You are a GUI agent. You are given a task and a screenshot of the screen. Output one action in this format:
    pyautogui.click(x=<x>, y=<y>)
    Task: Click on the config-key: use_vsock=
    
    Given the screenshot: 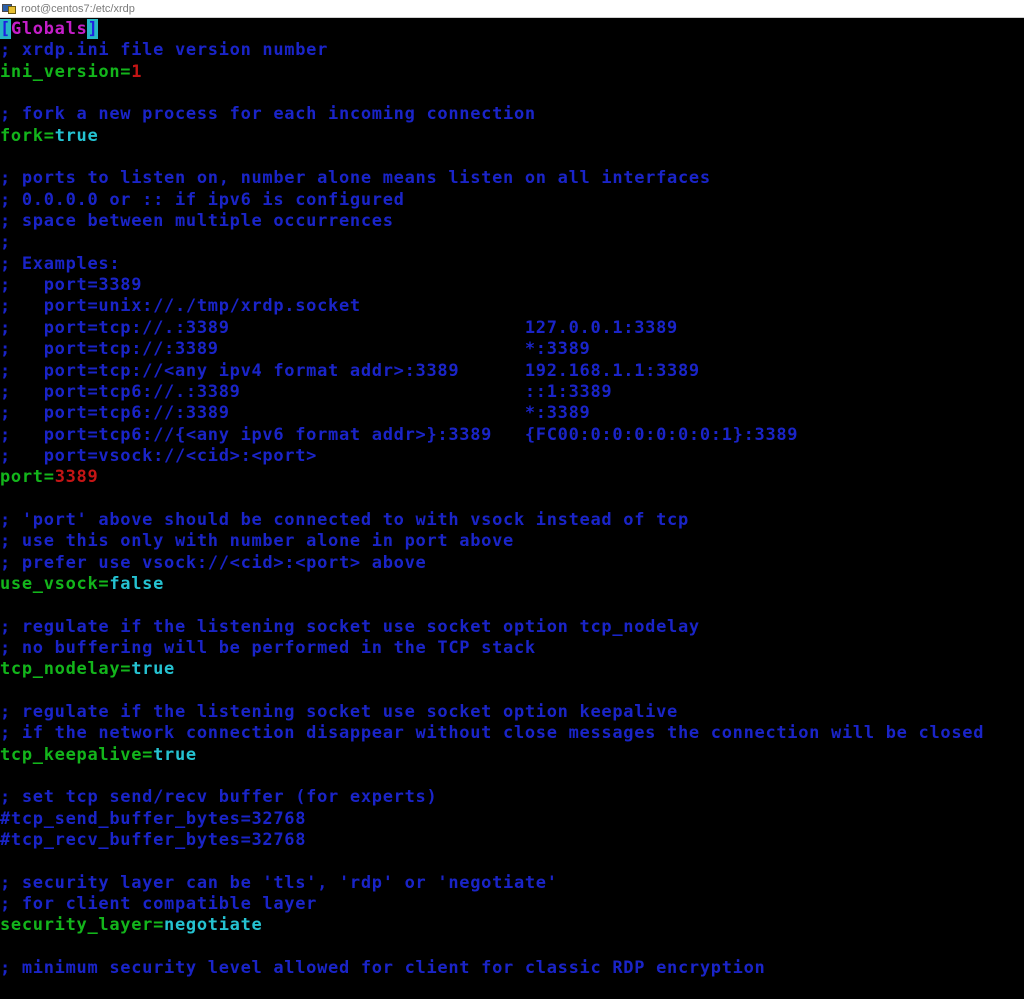 What is the action you would take?
    pyautogui.click(x=55, y=583)
    